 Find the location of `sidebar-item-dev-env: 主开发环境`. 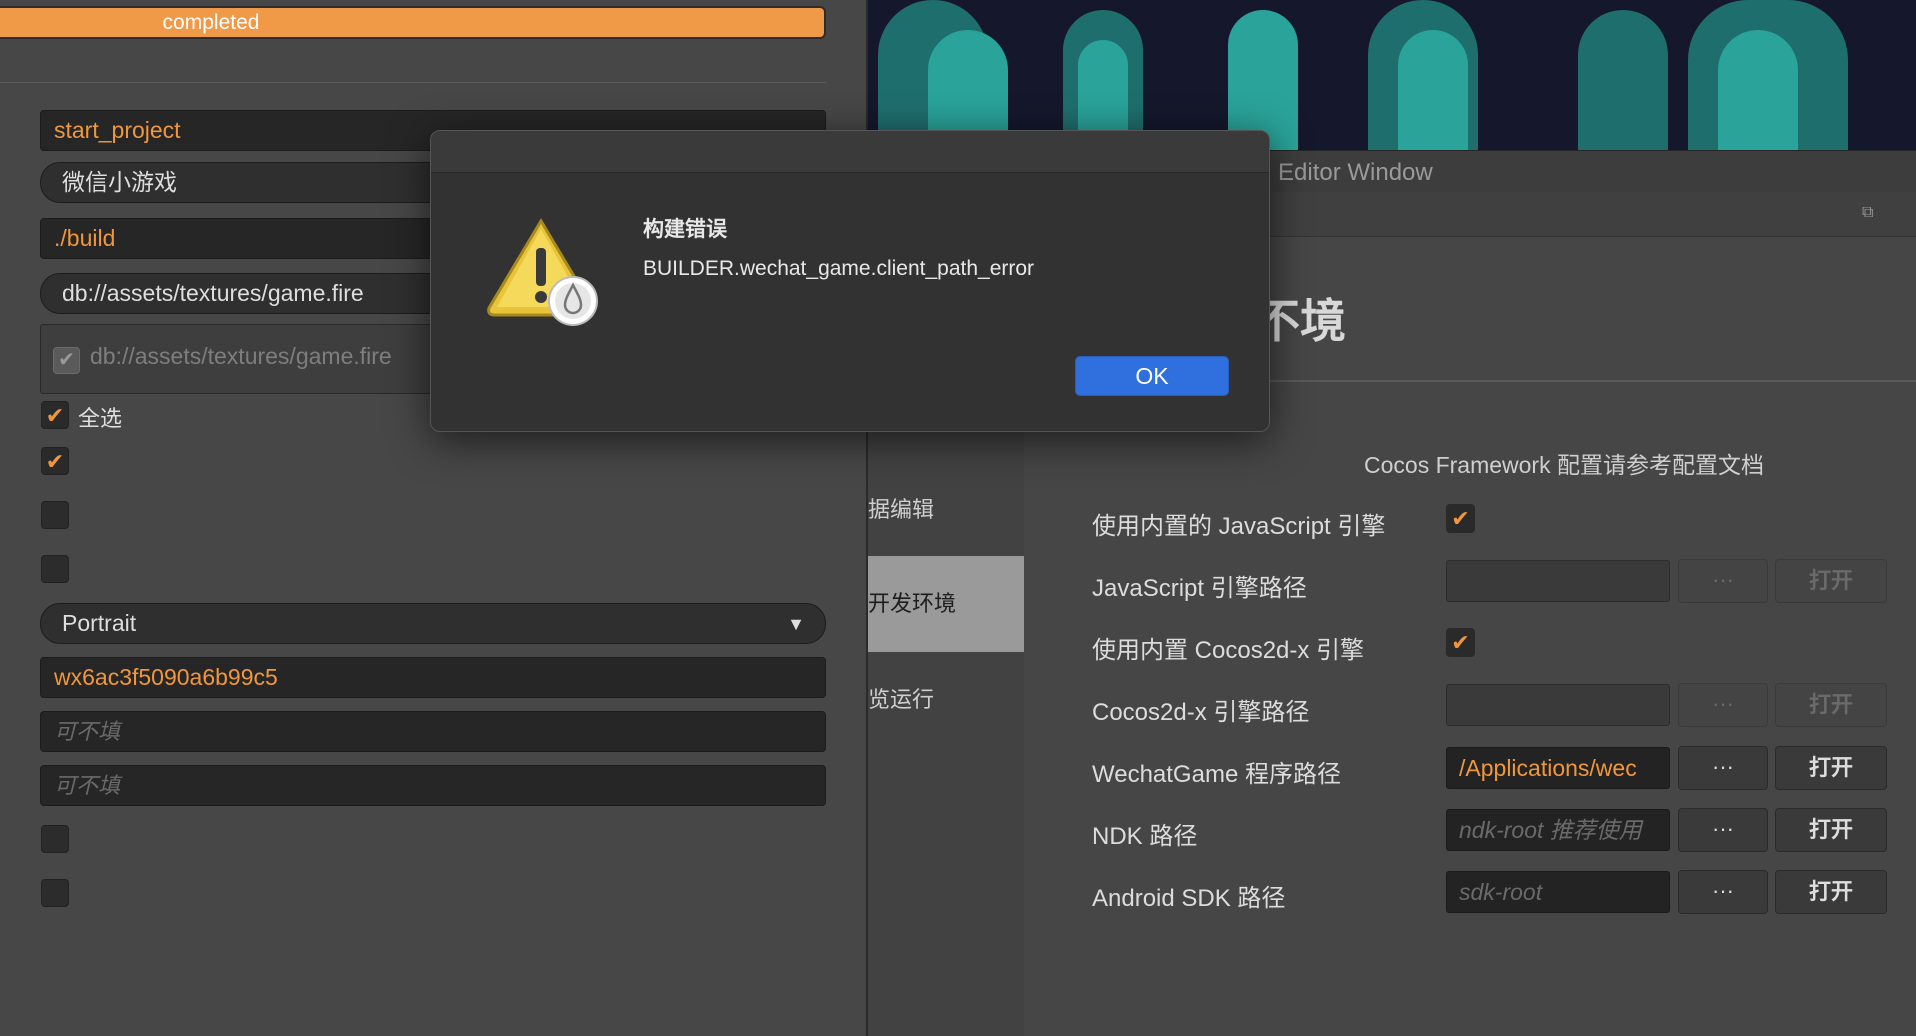

sidebar-item-dev-env: 主开发环境 is located at coordinates (946, 604).